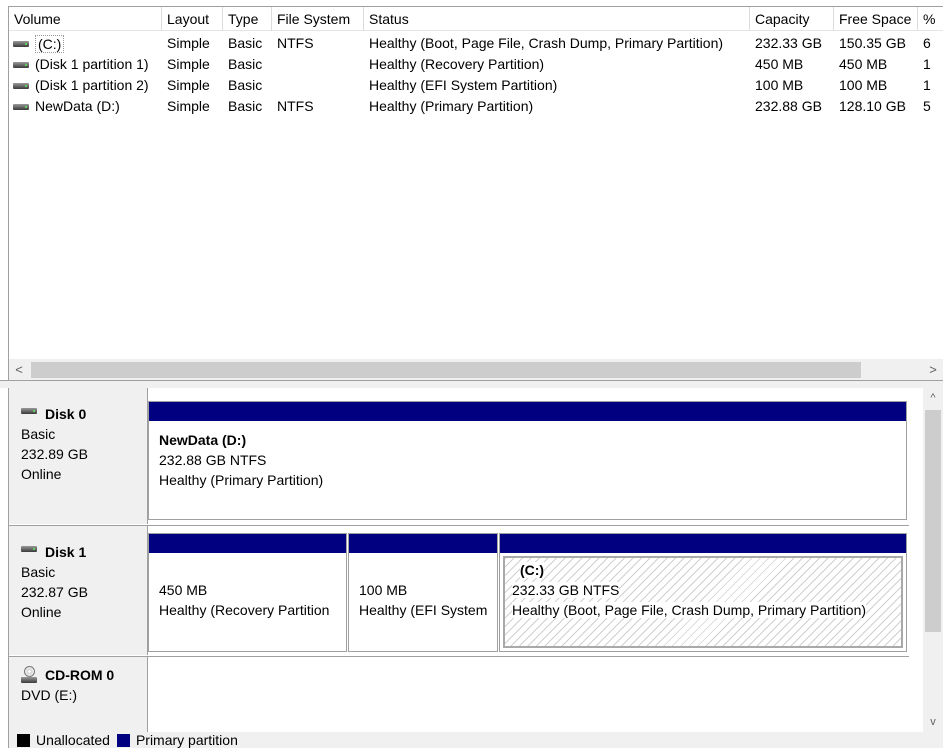  I want to click on vertical-scroll-thumb, so click(933, 521).